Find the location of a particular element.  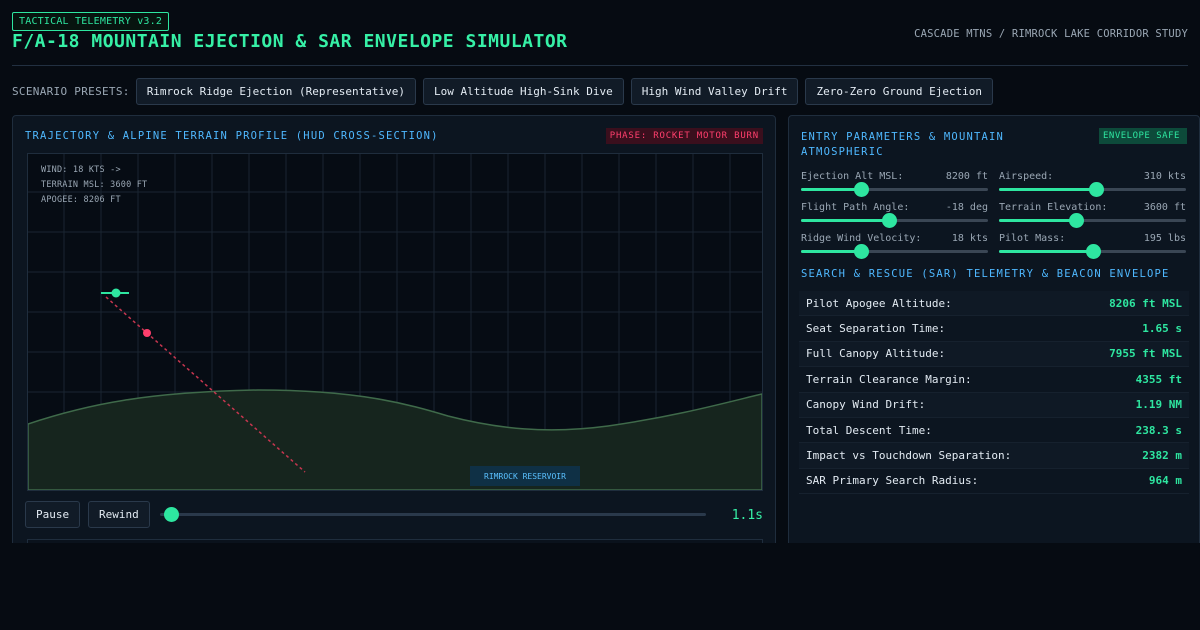

ridge-wind-slider-handle is located at coordinates (861, 251).